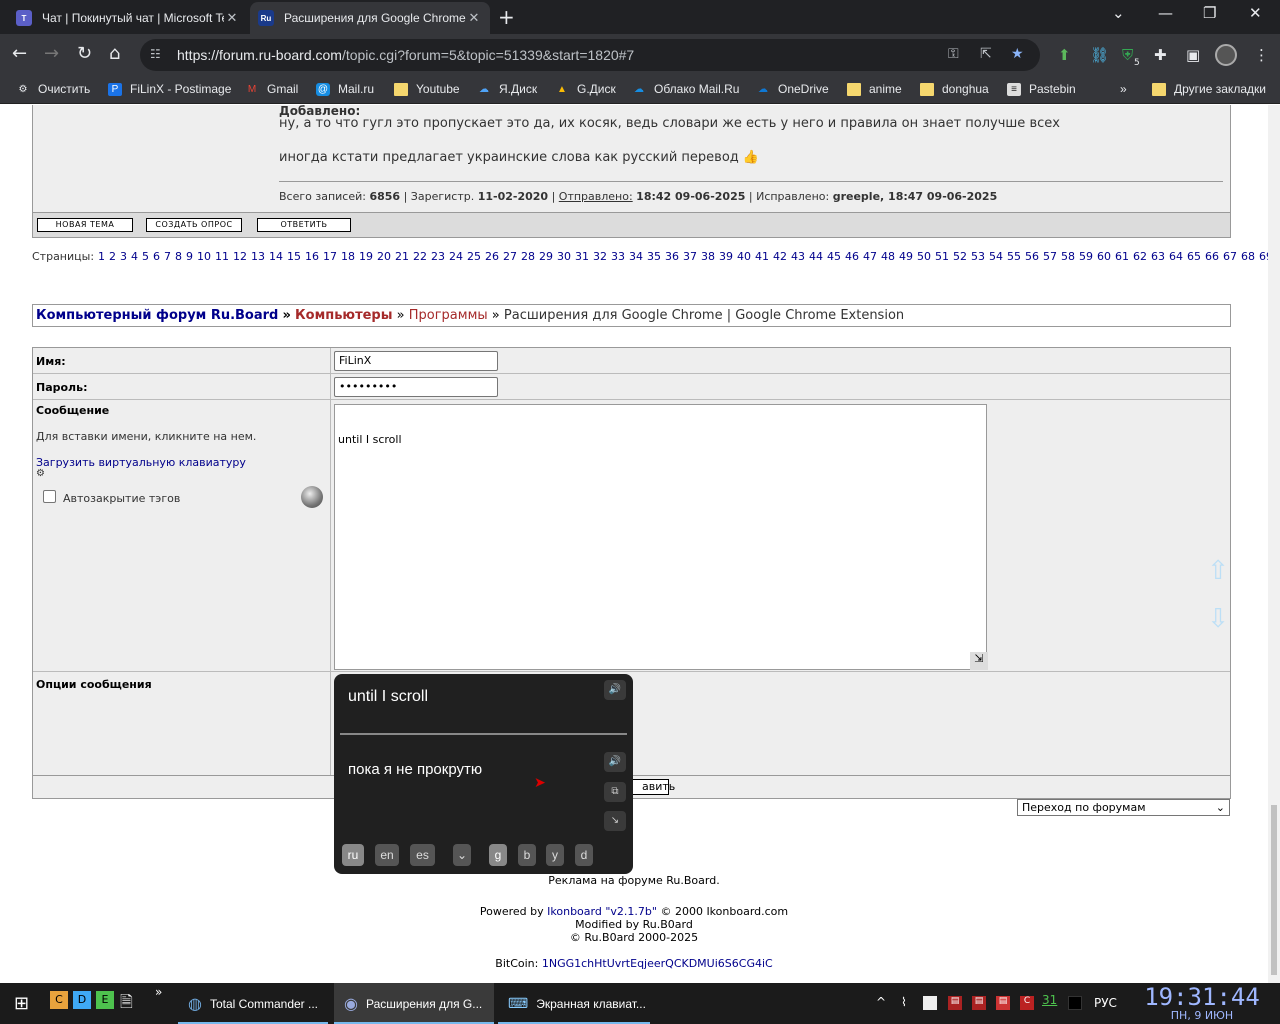 The width and height of the screenshot is (1280, 1024). What do you see at coordinates (384, 256) in the screenshot?
I see `page-link: 20` at bounding box center [384, 256].